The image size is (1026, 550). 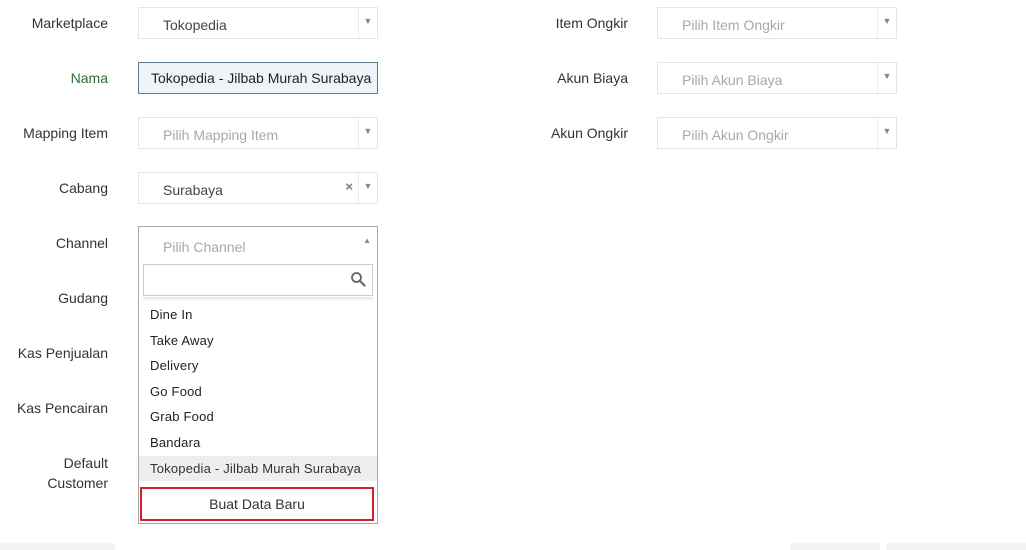 What do you see at coordinates (89, 78) in the screenshot?
I see `nama-label: Nama` at bounding box center [89, 78].